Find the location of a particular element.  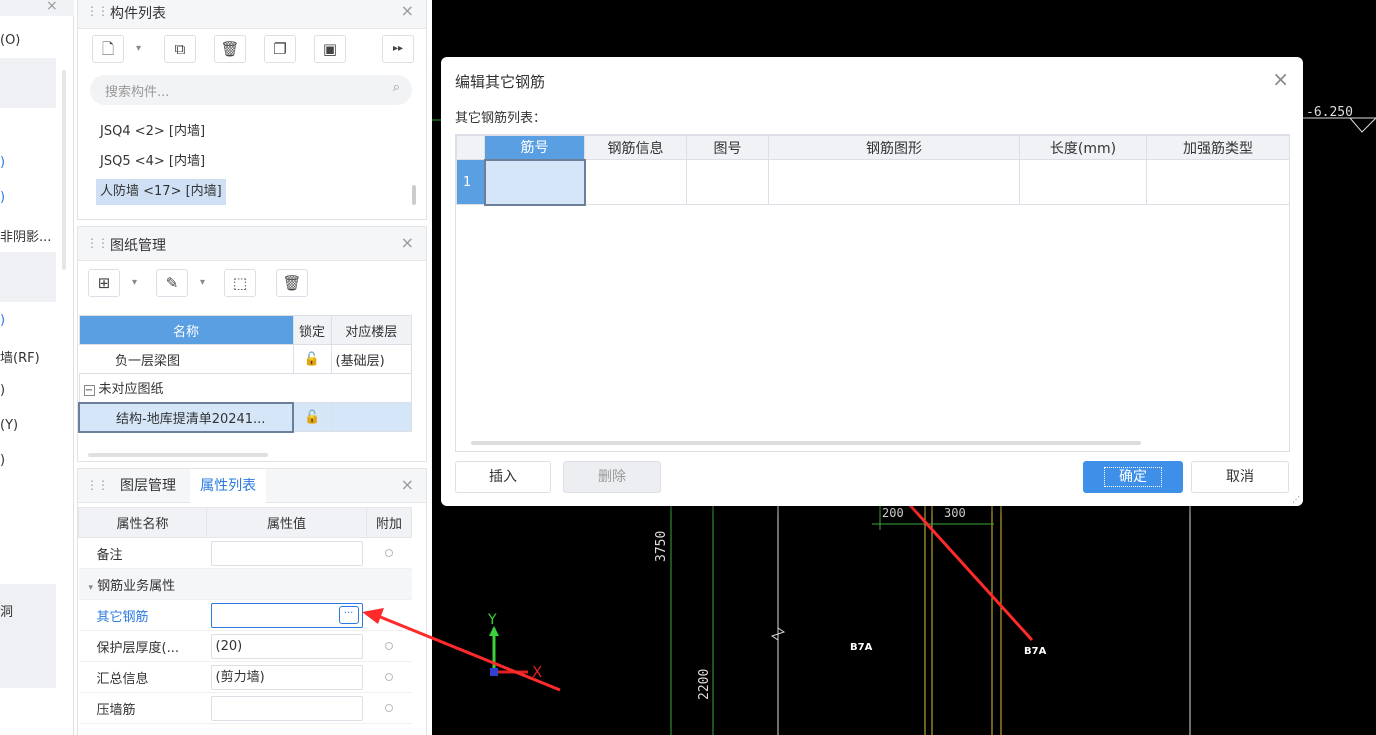

group-label: 钢筋业务属性 is located at coordinates (136, 586).